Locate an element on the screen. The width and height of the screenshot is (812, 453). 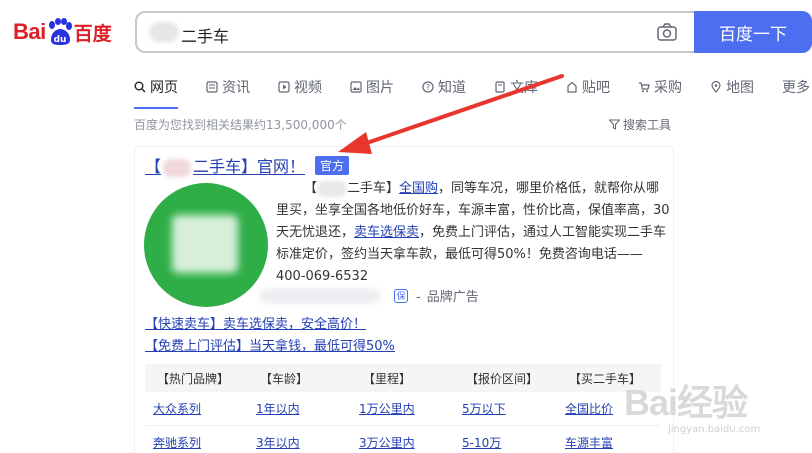
news-icon is located at coordinates (212, 87).